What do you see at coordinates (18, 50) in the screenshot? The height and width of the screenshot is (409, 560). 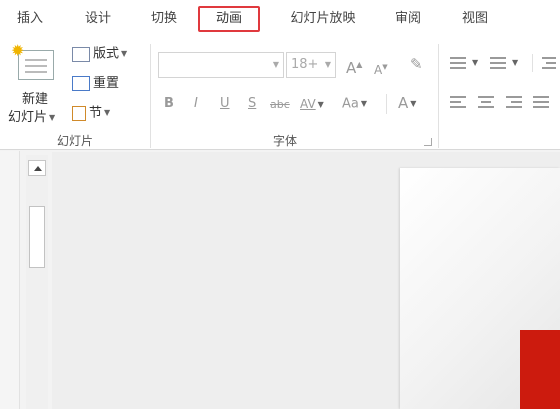 I see `sparkle-icon: ✹` at bounding box center [18, 50].